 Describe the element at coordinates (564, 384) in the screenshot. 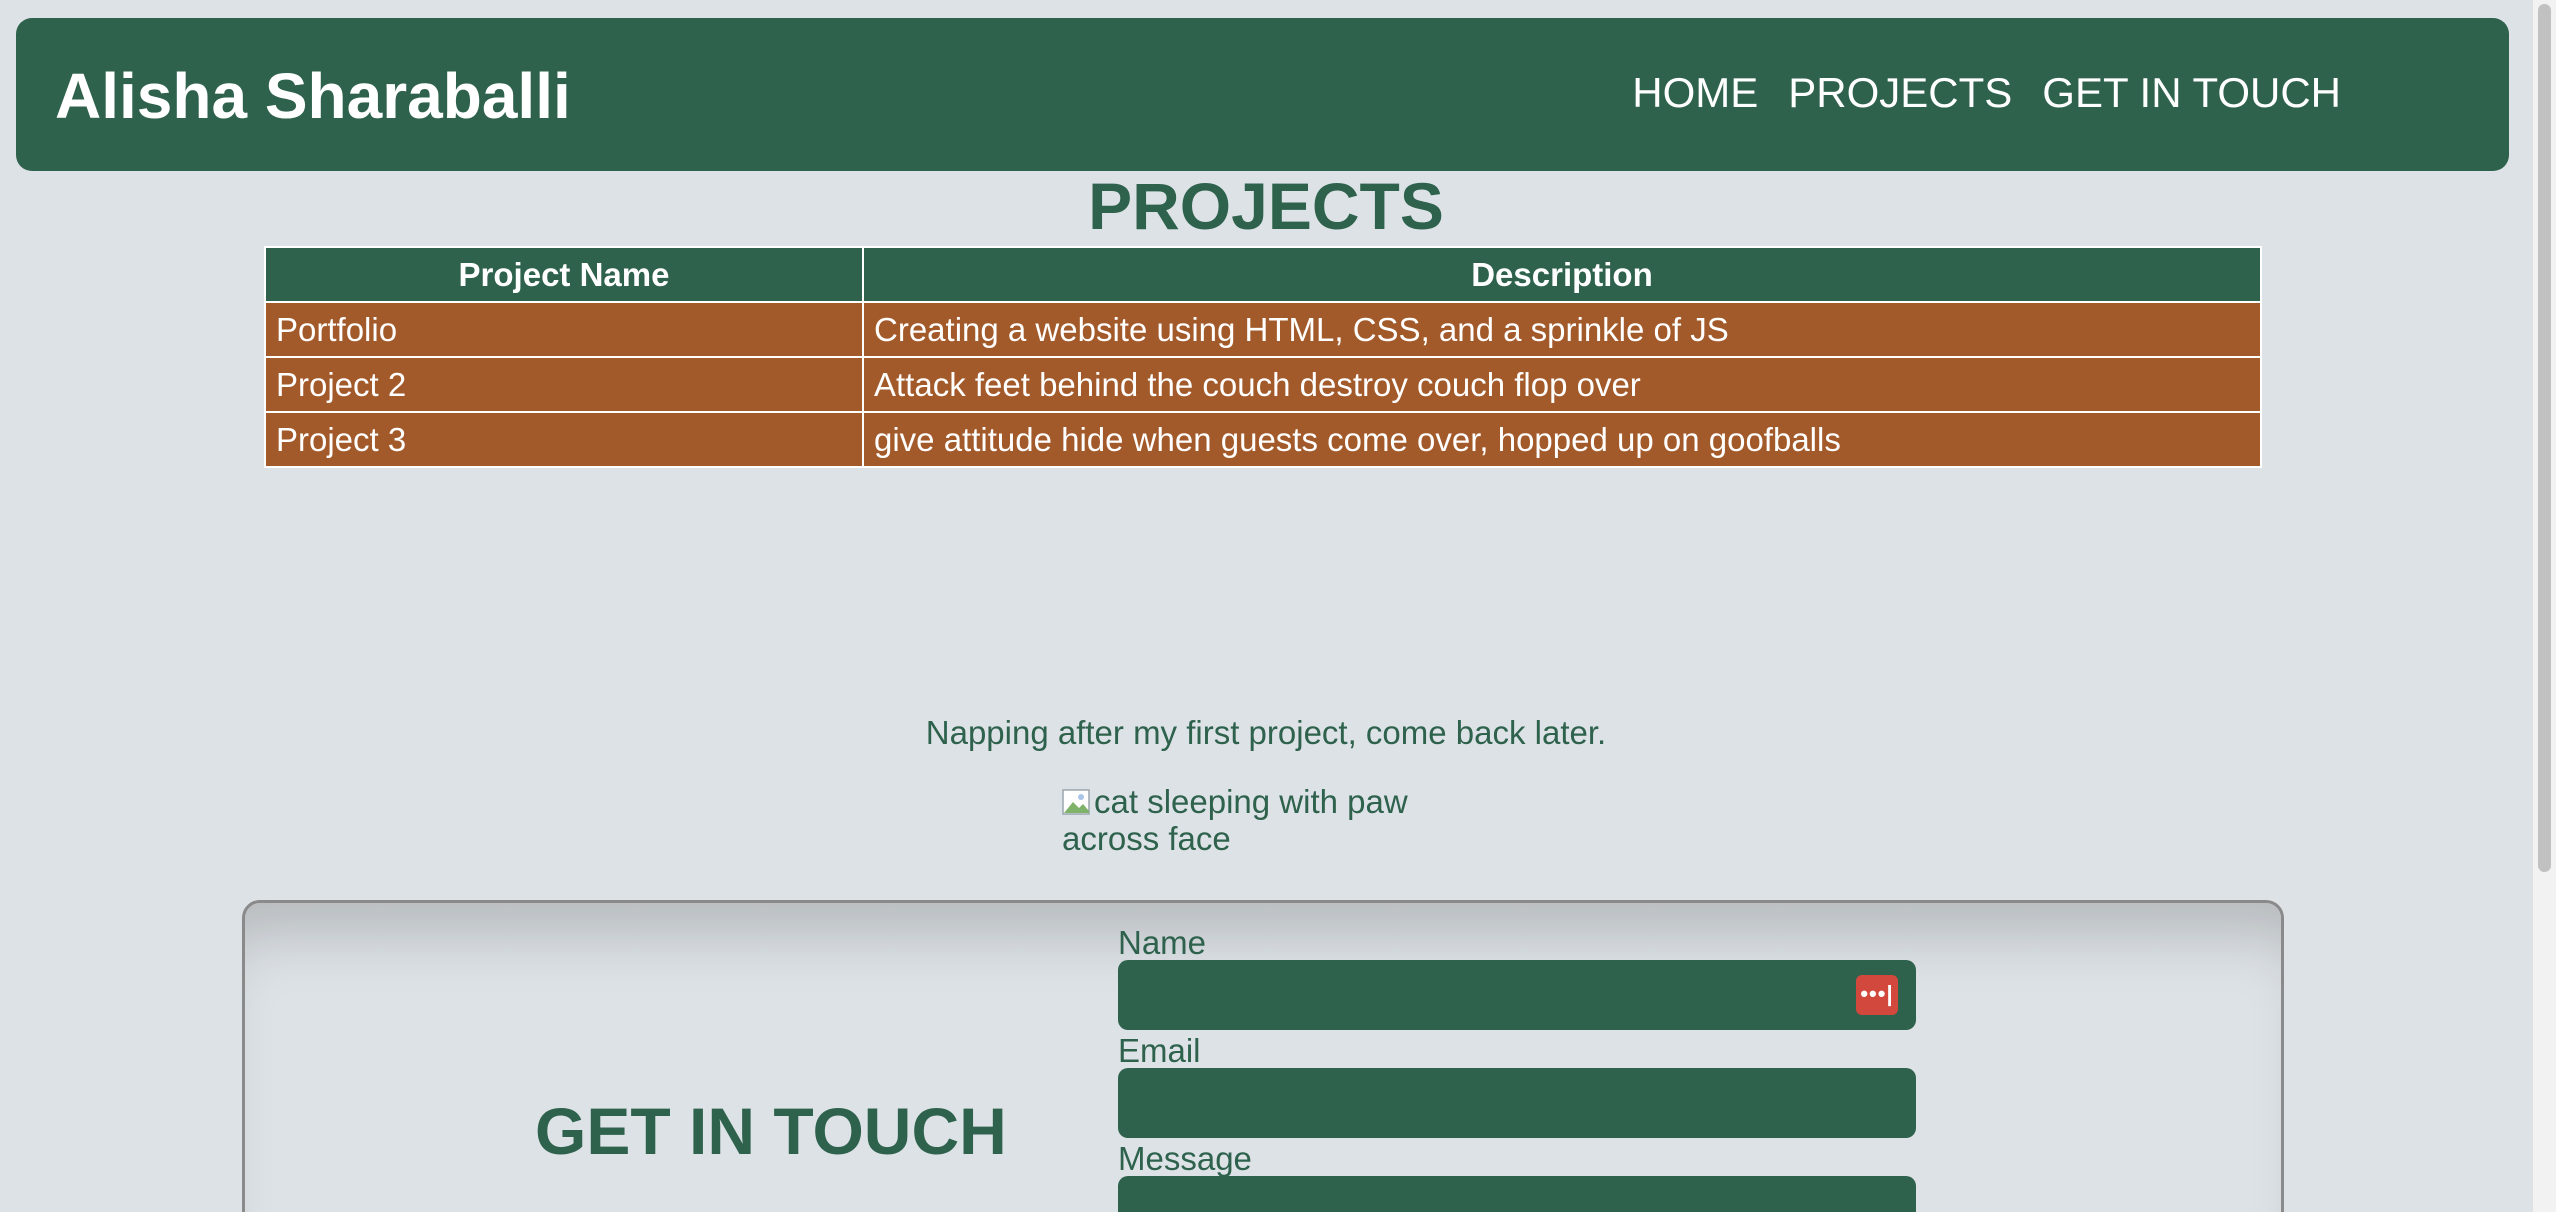

I see `project-name-cell: Project 2` at that location.